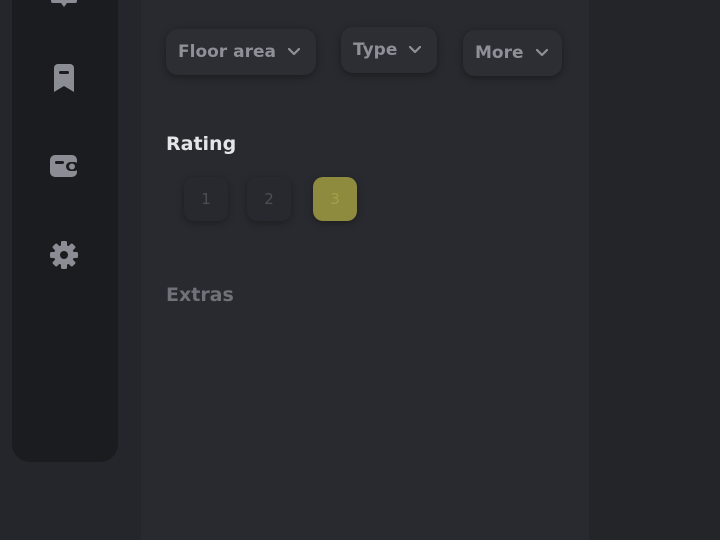 The width and height of the screenshot is (720, 540). I want to click on type-filter-label: Type, so click(375, 50).